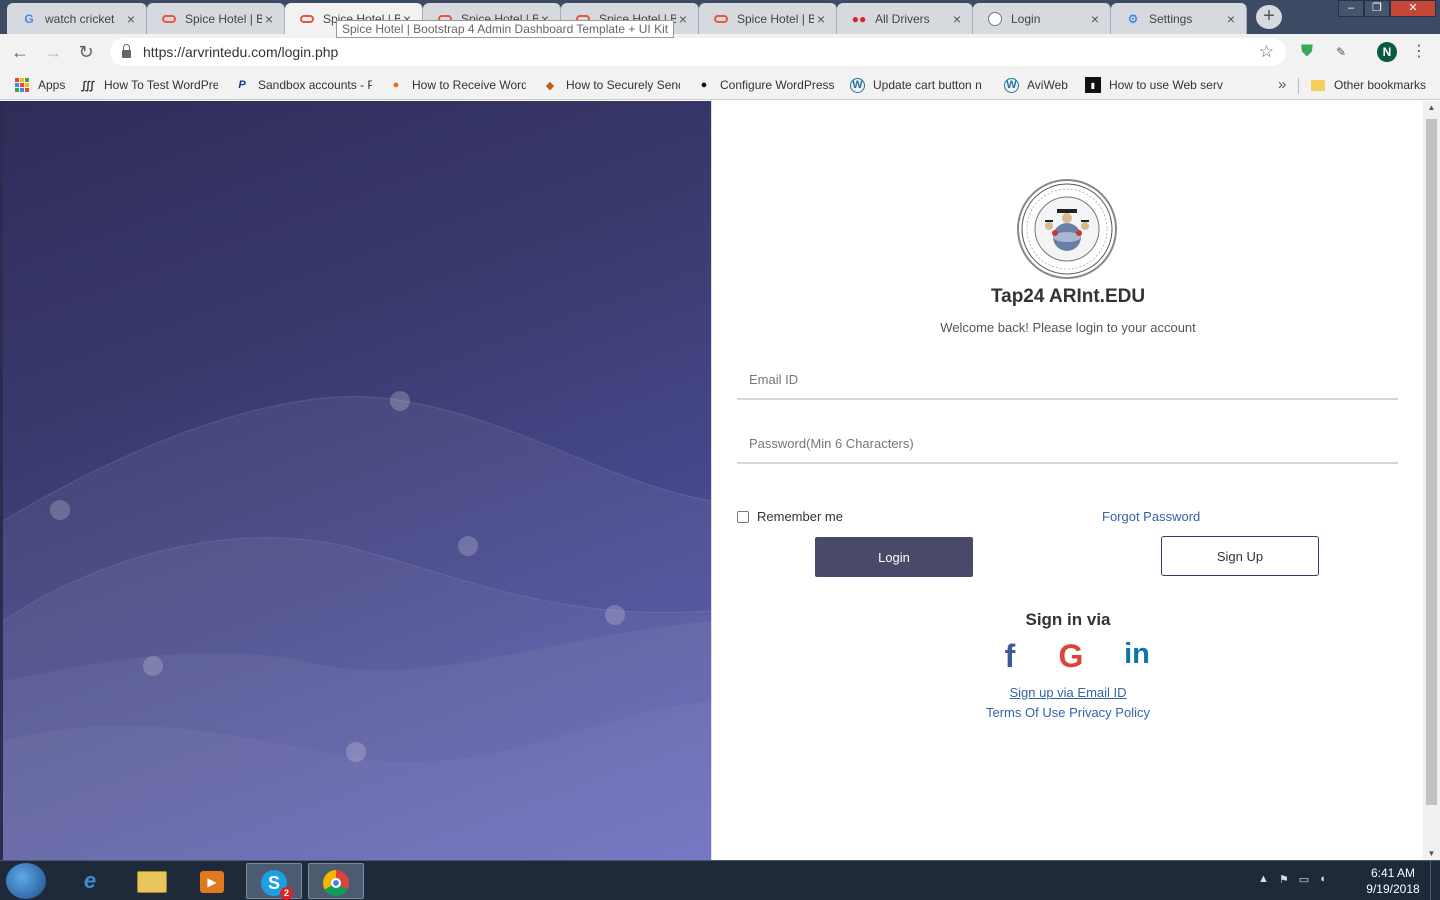 This screenshot has width=1440, height=900. I want to click on skype-icon: S 2, so click(274, 881).